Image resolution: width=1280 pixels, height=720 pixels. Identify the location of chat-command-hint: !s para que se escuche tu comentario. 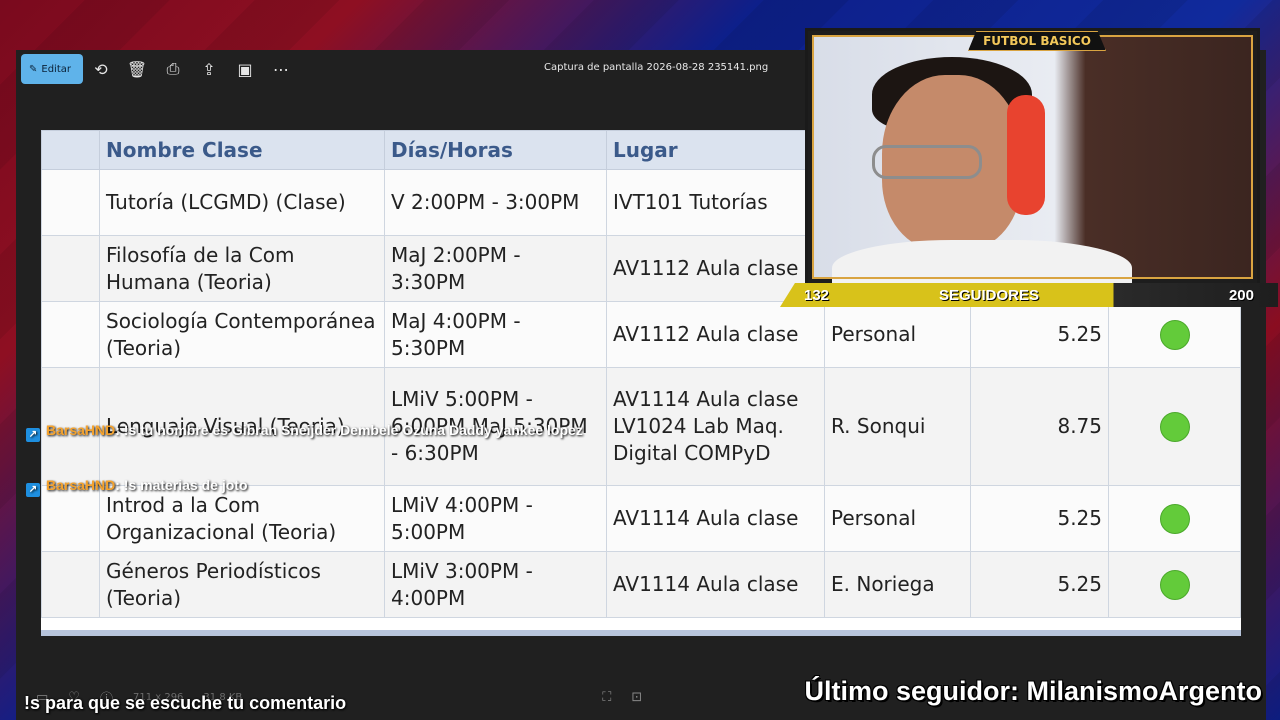
(185, 703).